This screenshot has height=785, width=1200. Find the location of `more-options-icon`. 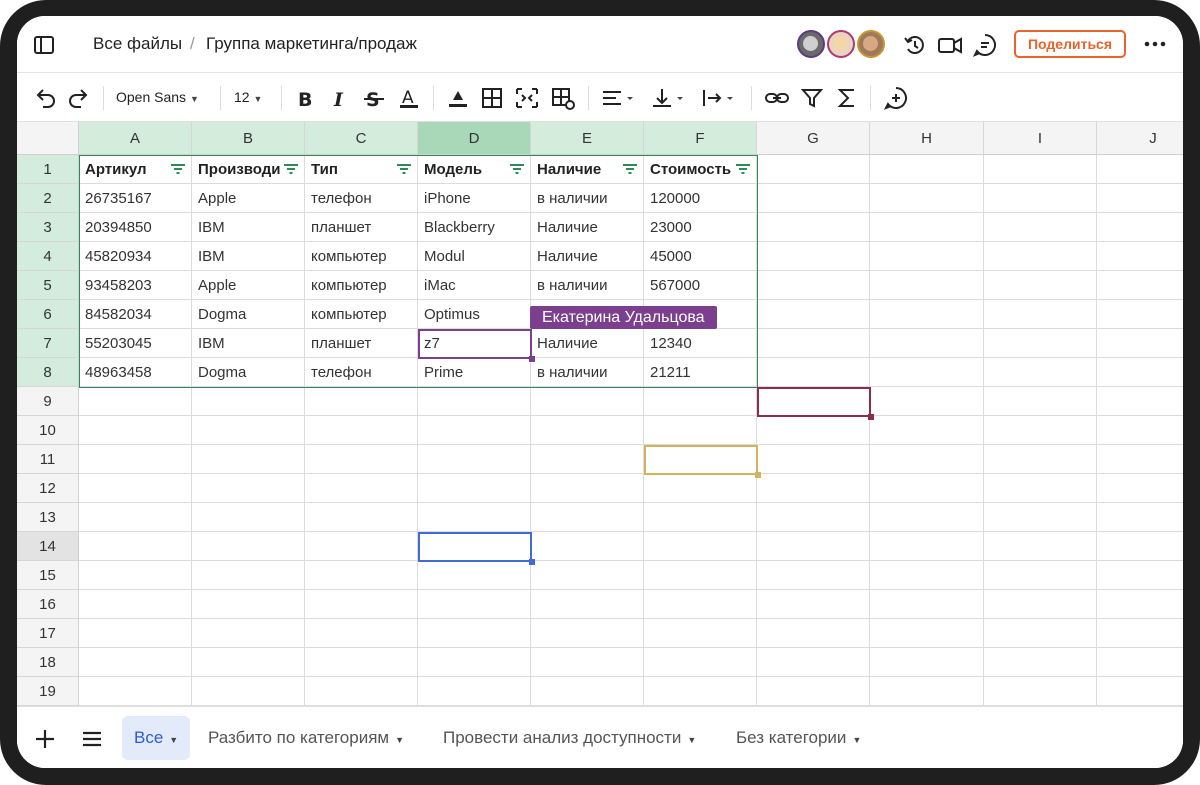

more-options-icon is located at coordinates (1155, 44).